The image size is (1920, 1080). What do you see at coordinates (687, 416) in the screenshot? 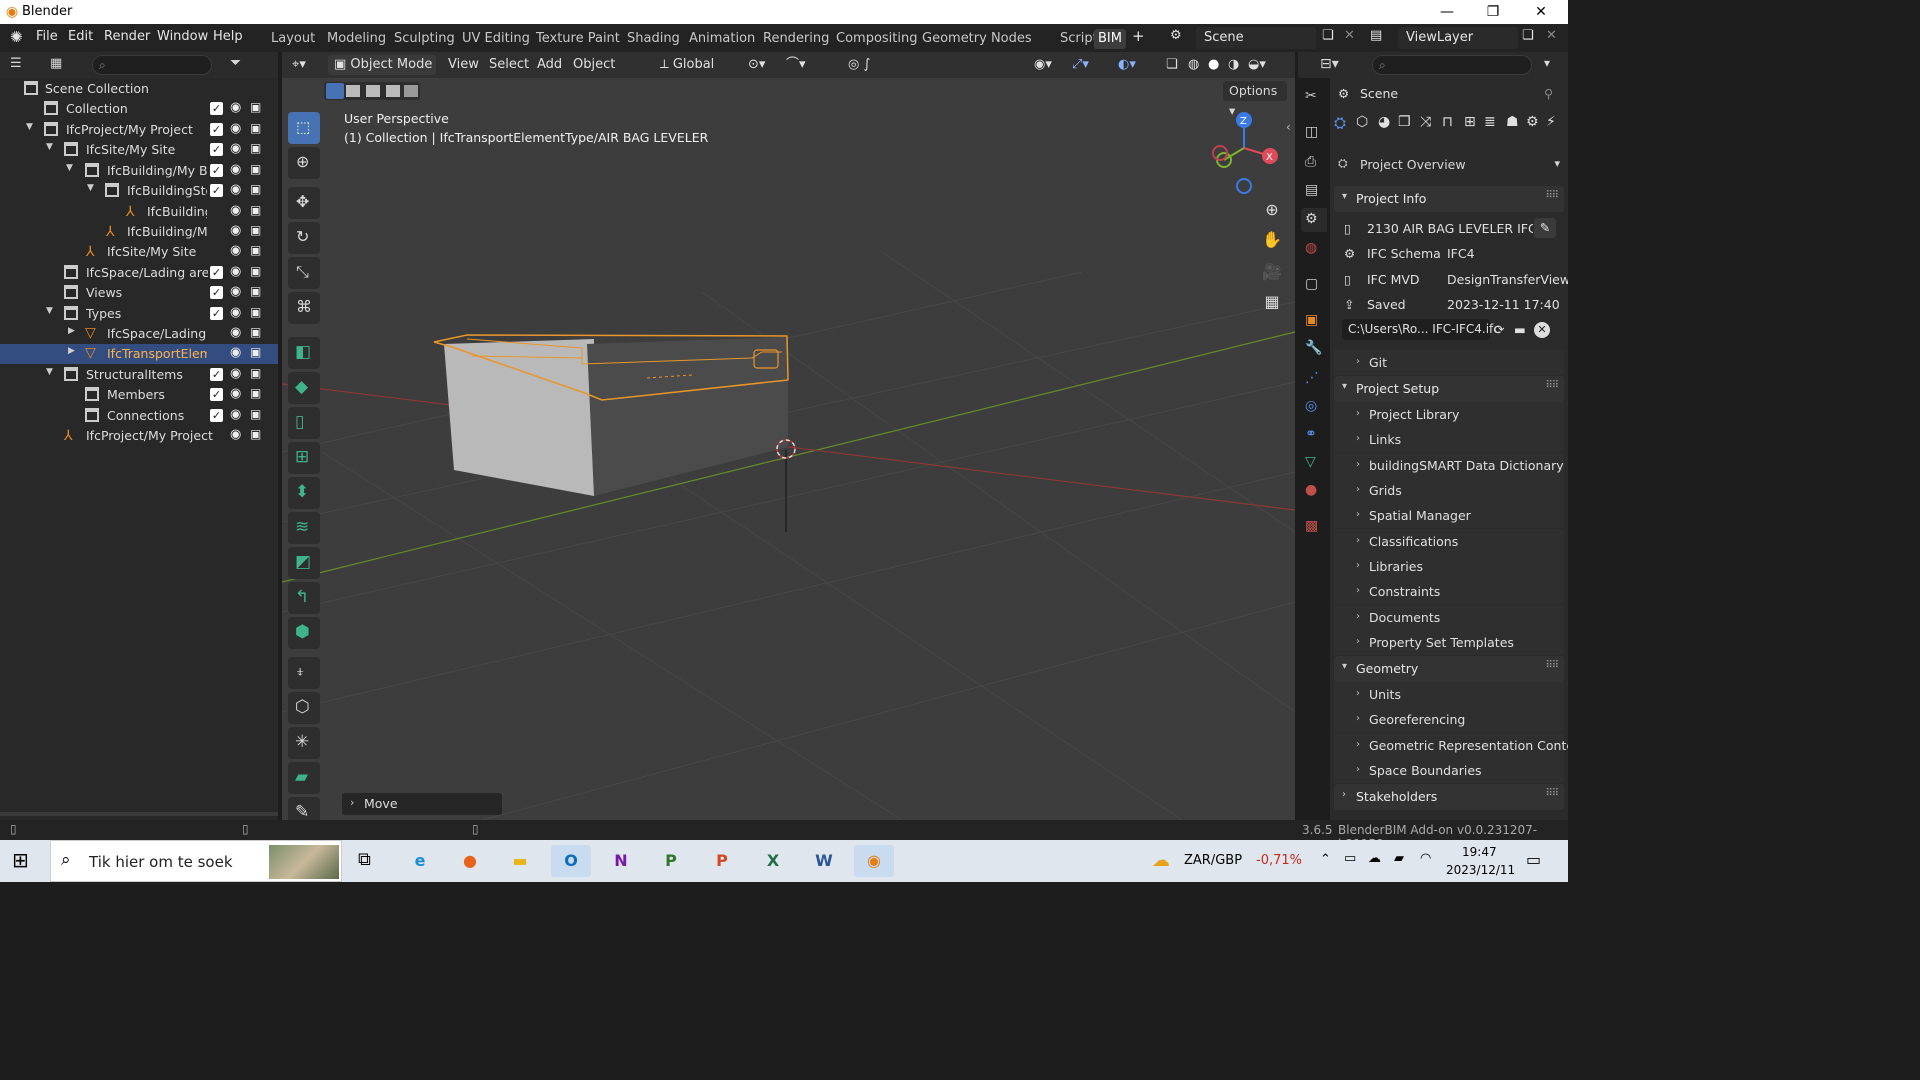
I see `air-bag-leveler-front-face` at bounding box center [687, 416].